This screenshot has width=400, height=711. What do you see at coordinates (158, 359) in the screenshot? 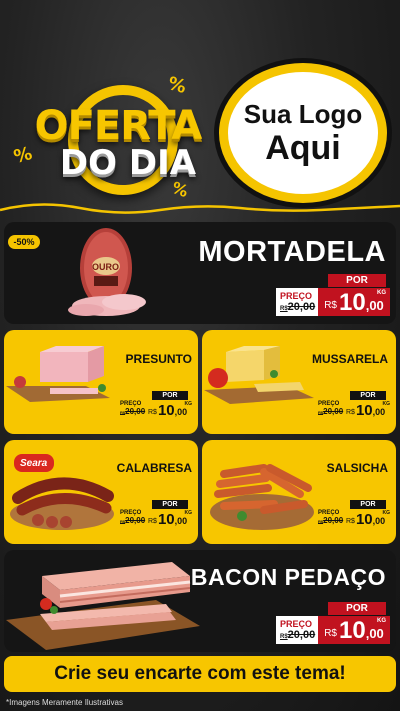
I see `product-title: PRESUNTO` at bounding box center [158, 359].